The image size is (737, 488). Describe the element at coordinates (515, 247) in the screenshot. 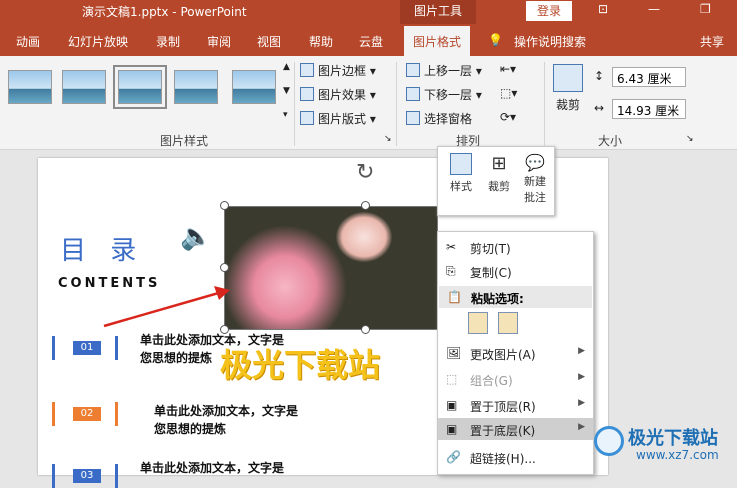

I see `menu-item-cut: ✂ 剪切(T)` at that location.